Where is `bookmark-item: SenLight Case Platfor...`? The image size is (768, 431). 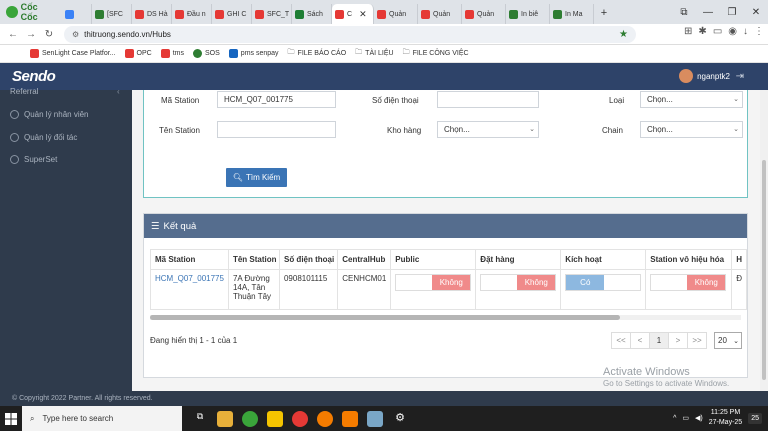
bookmark-item: SenLight Case Platfor... is located at coordinates (73, 53).